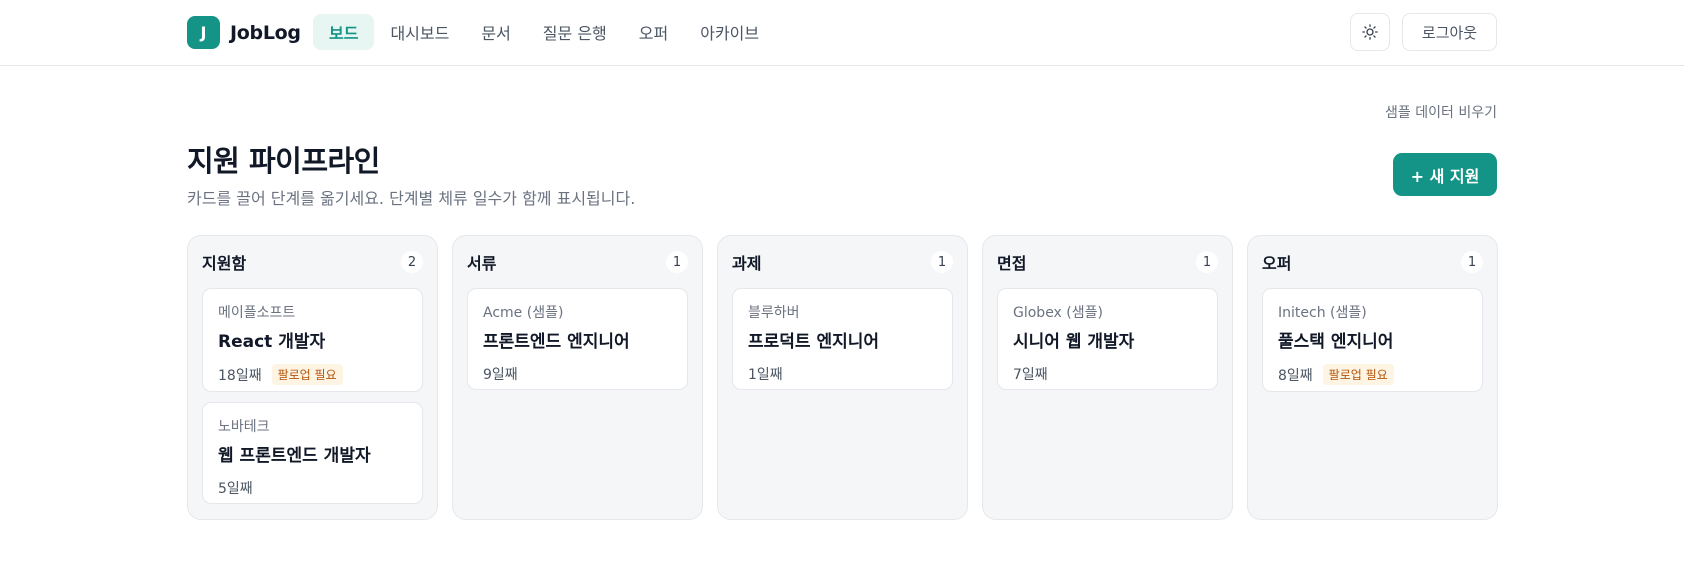 The width and height of the screenshot is (1684, 586). I want to click on card-role: 프론트엔드 엔지니어, so click(556, 342).